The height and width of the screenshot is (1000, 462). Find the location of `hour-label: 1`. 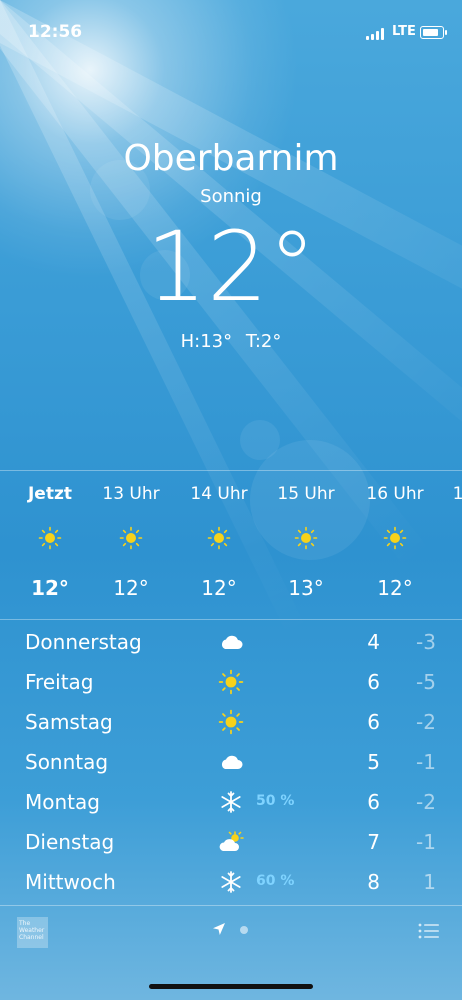

hour-label: 1 is located at coordinates (457, 494).